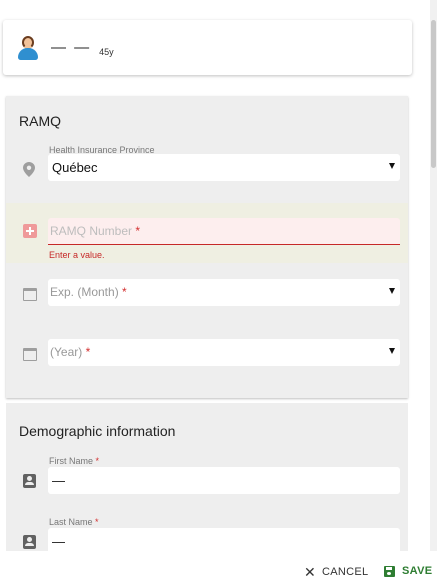 Image resolution: width=437 pixels, height=587 pixels. Describe the element at coordinates (207, 47) in the screenshot. I see `patient-header-card: — — 45y` at that location.